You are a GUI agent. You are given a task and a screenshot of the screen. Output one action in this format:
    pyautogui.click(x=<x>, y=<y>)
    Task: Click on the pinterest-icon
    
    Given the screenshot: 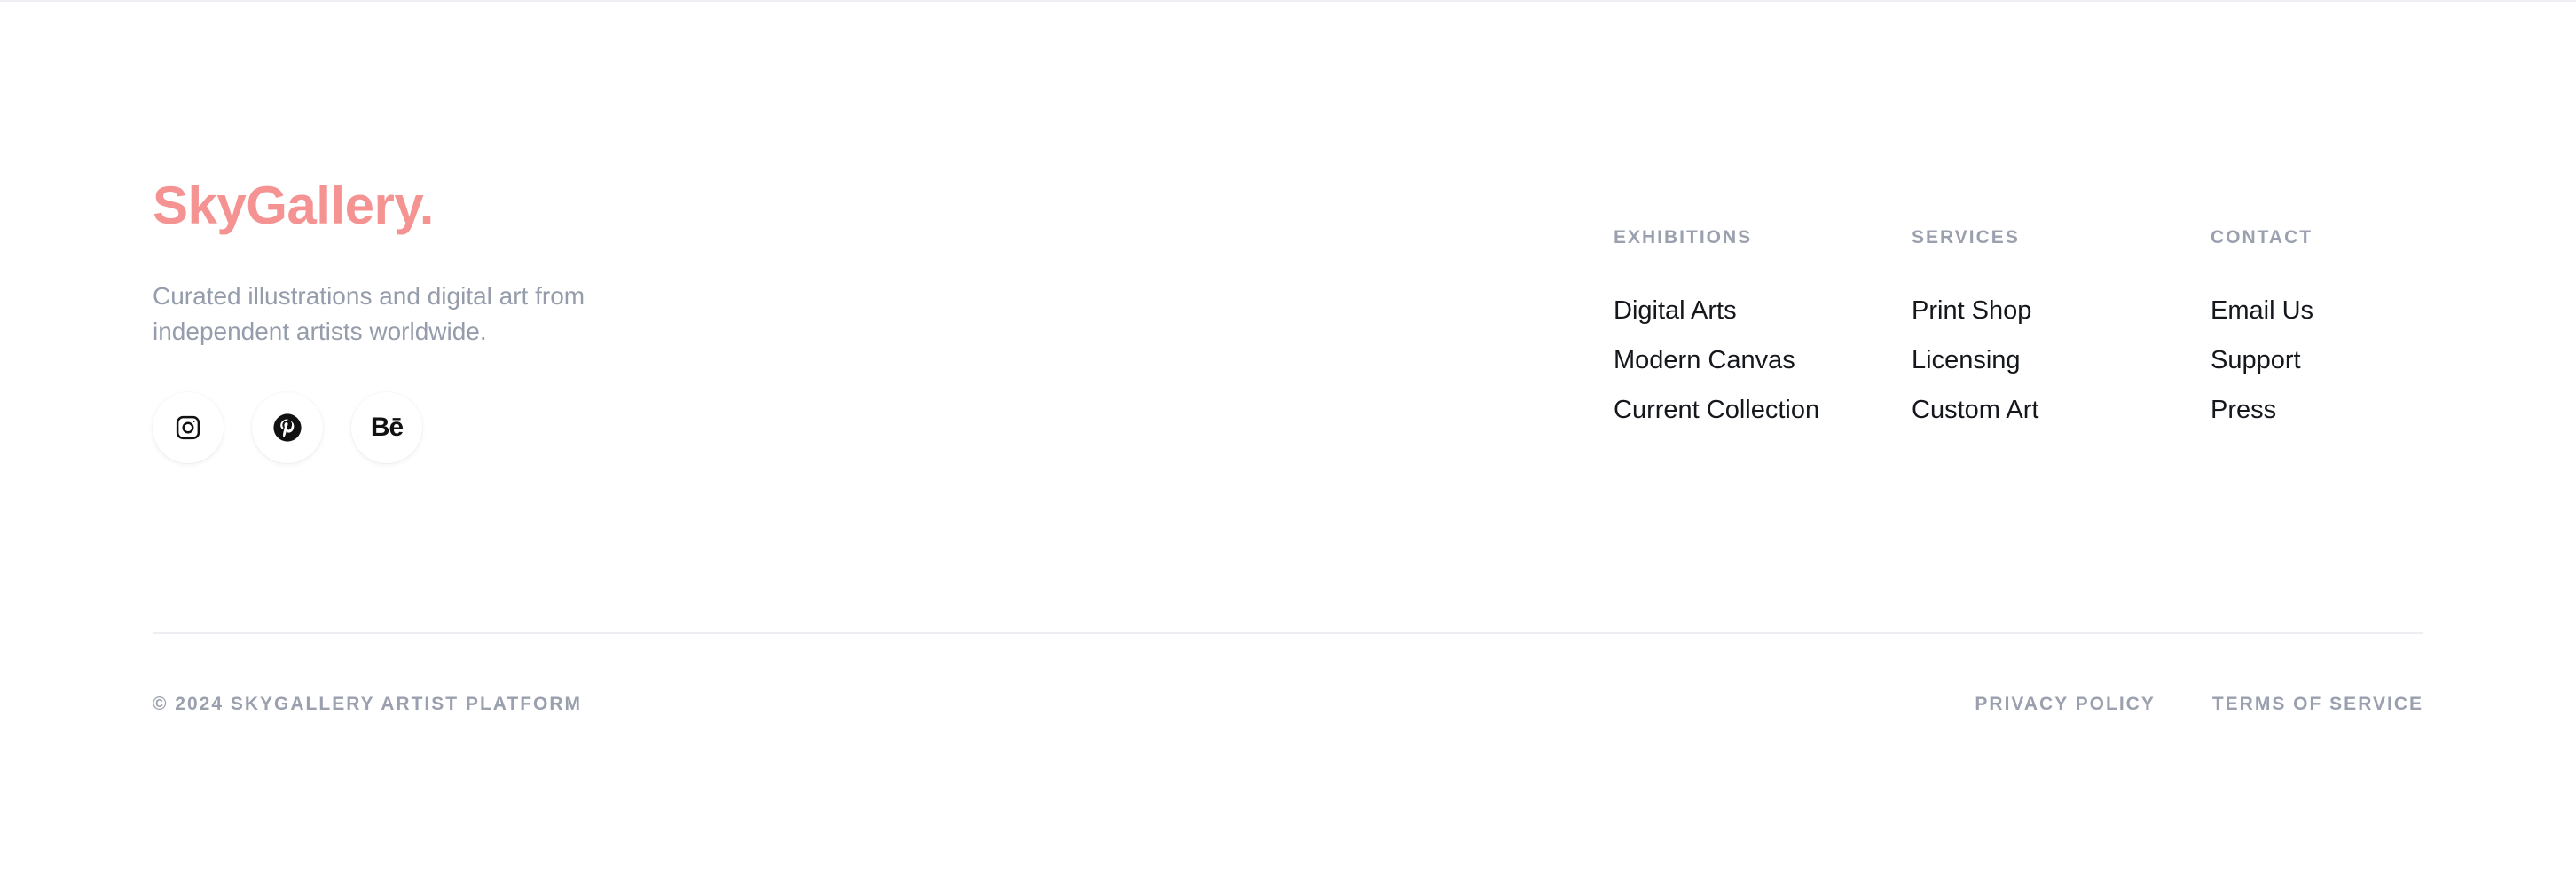 What is the action you would take?
    pyautogui.click(x=287, y=428)
    